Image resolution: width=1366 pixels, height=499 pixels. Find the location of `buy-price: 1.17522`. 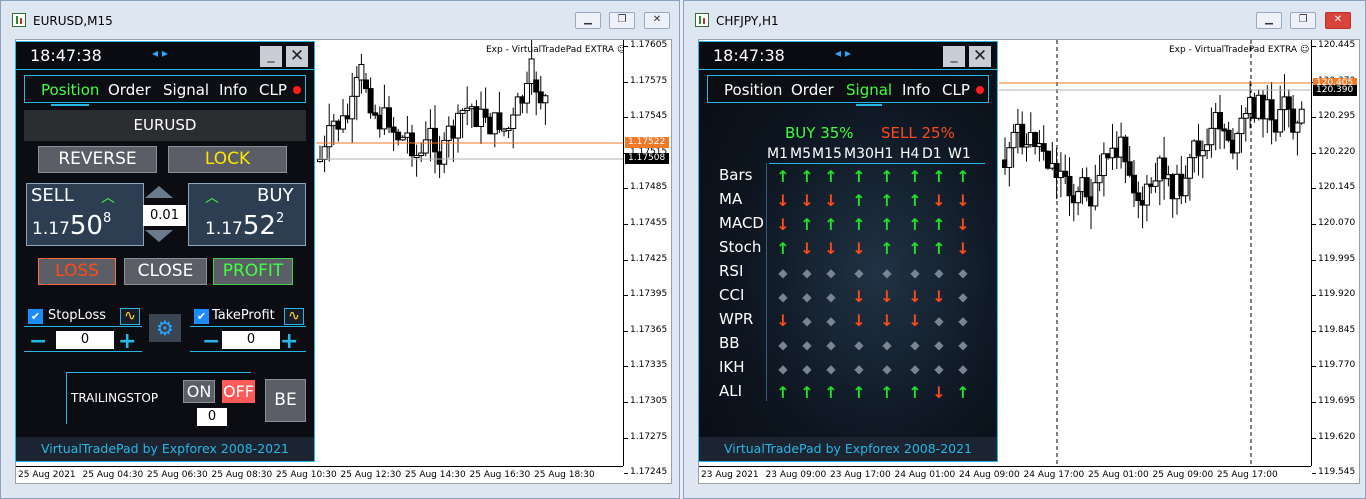

buy-price: 1.17522 is located at coordinates (245, 226).